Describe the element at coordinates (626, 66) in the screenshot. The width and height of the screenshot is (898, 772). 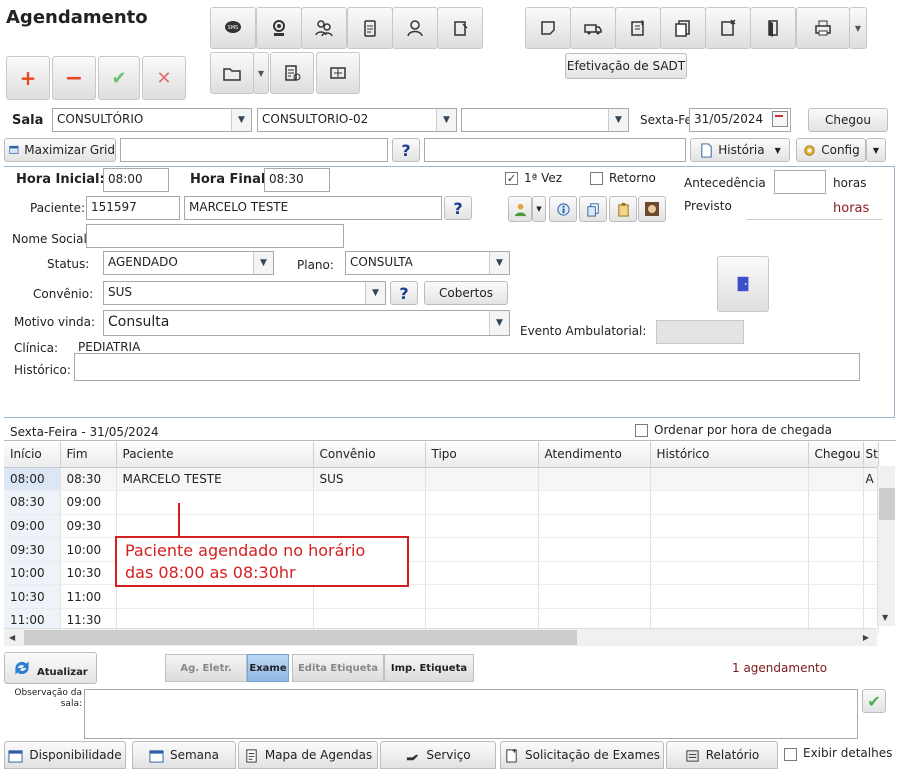
I see `efetivacao-sadt-button: Efetivação de SADT` at that location.